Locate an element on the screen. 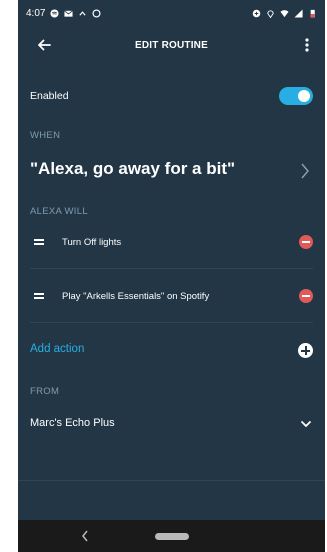 The height and width of the screenshot is (552, 327). status-right is located at coordinates (284, 13).